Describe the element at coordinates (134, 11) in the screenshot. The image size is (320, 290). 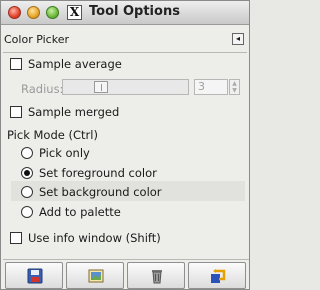
I see `window-title: Tool Options` at that location.